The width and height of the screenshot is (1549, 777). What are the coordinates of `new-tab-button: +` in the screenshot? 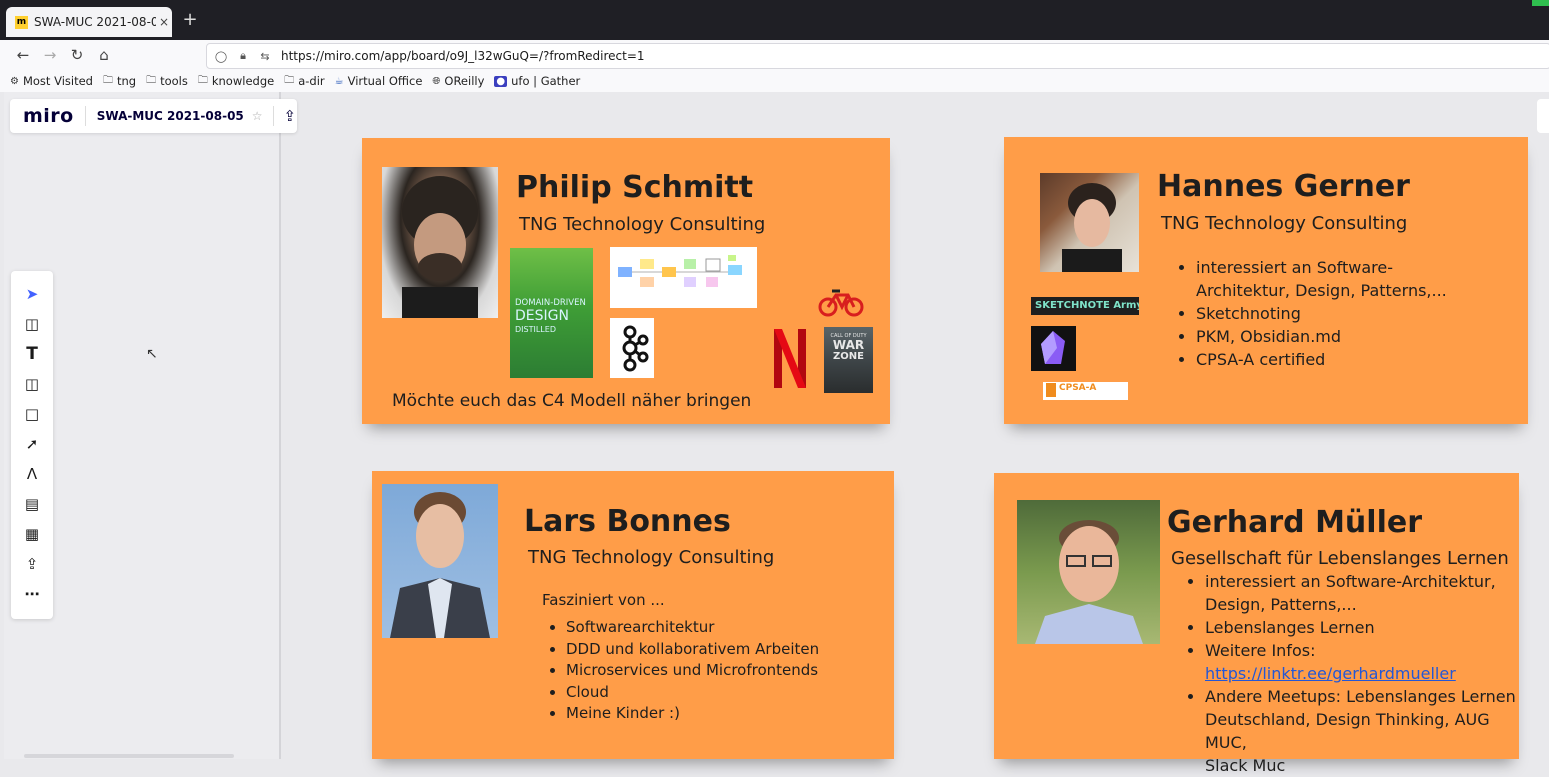 It's located at (190, 20).